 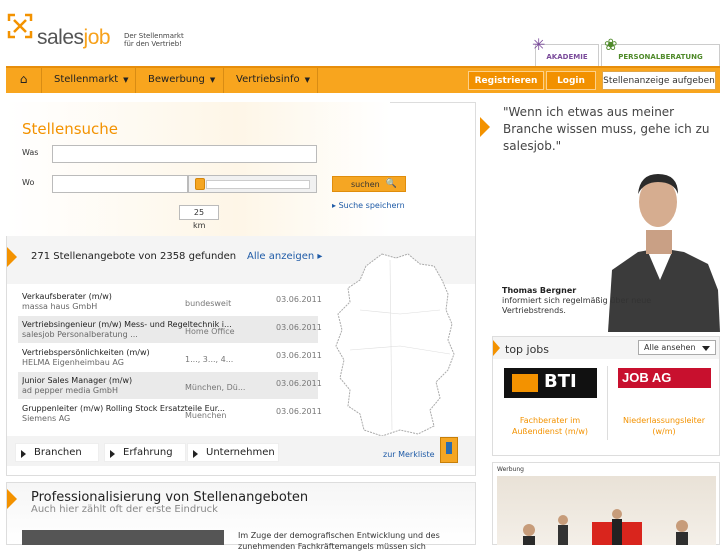 I want to click on was-input, so click(x=184, y=154).